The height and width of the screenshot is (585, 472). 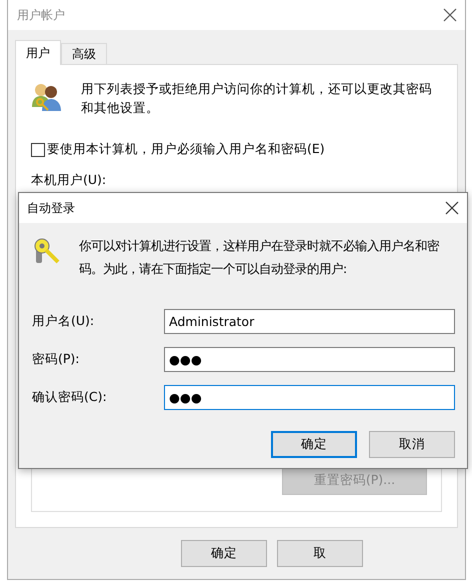 What do you see at coordinates (84, 53) in the screenshot?
I see `tab: 高级` at bounding box center [84, 53].